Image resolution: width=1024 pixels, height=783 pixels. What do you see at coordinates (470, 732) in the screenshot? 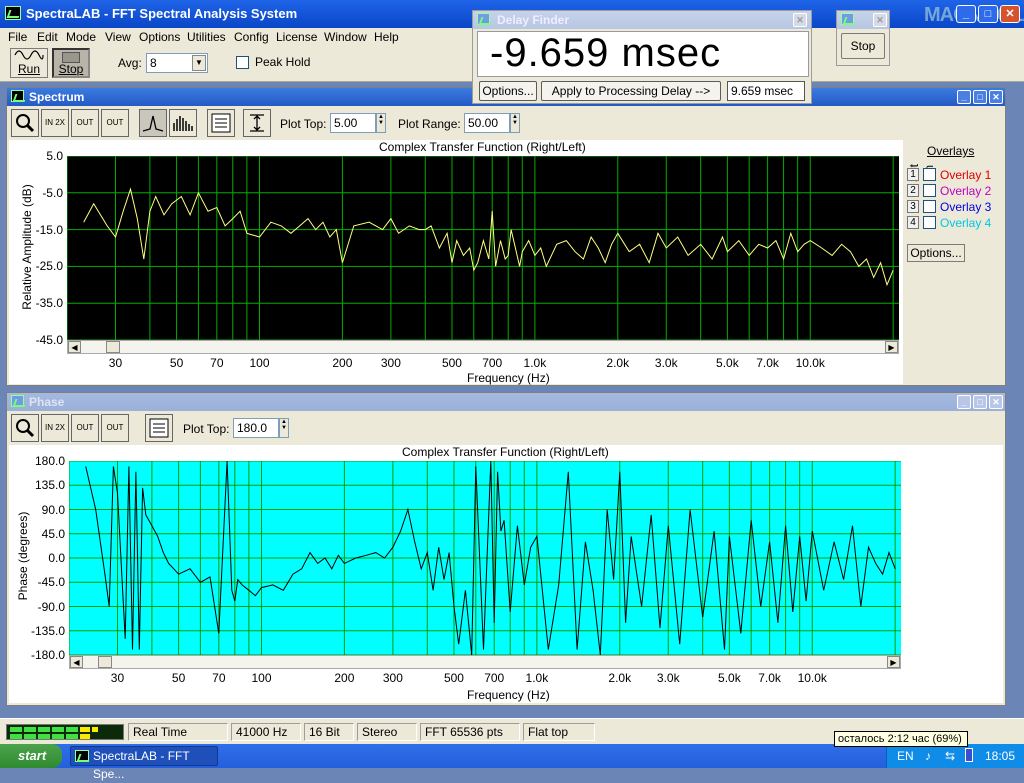
I see `status-fft: FFT 65536 pts` at bounding box center [470, 732].